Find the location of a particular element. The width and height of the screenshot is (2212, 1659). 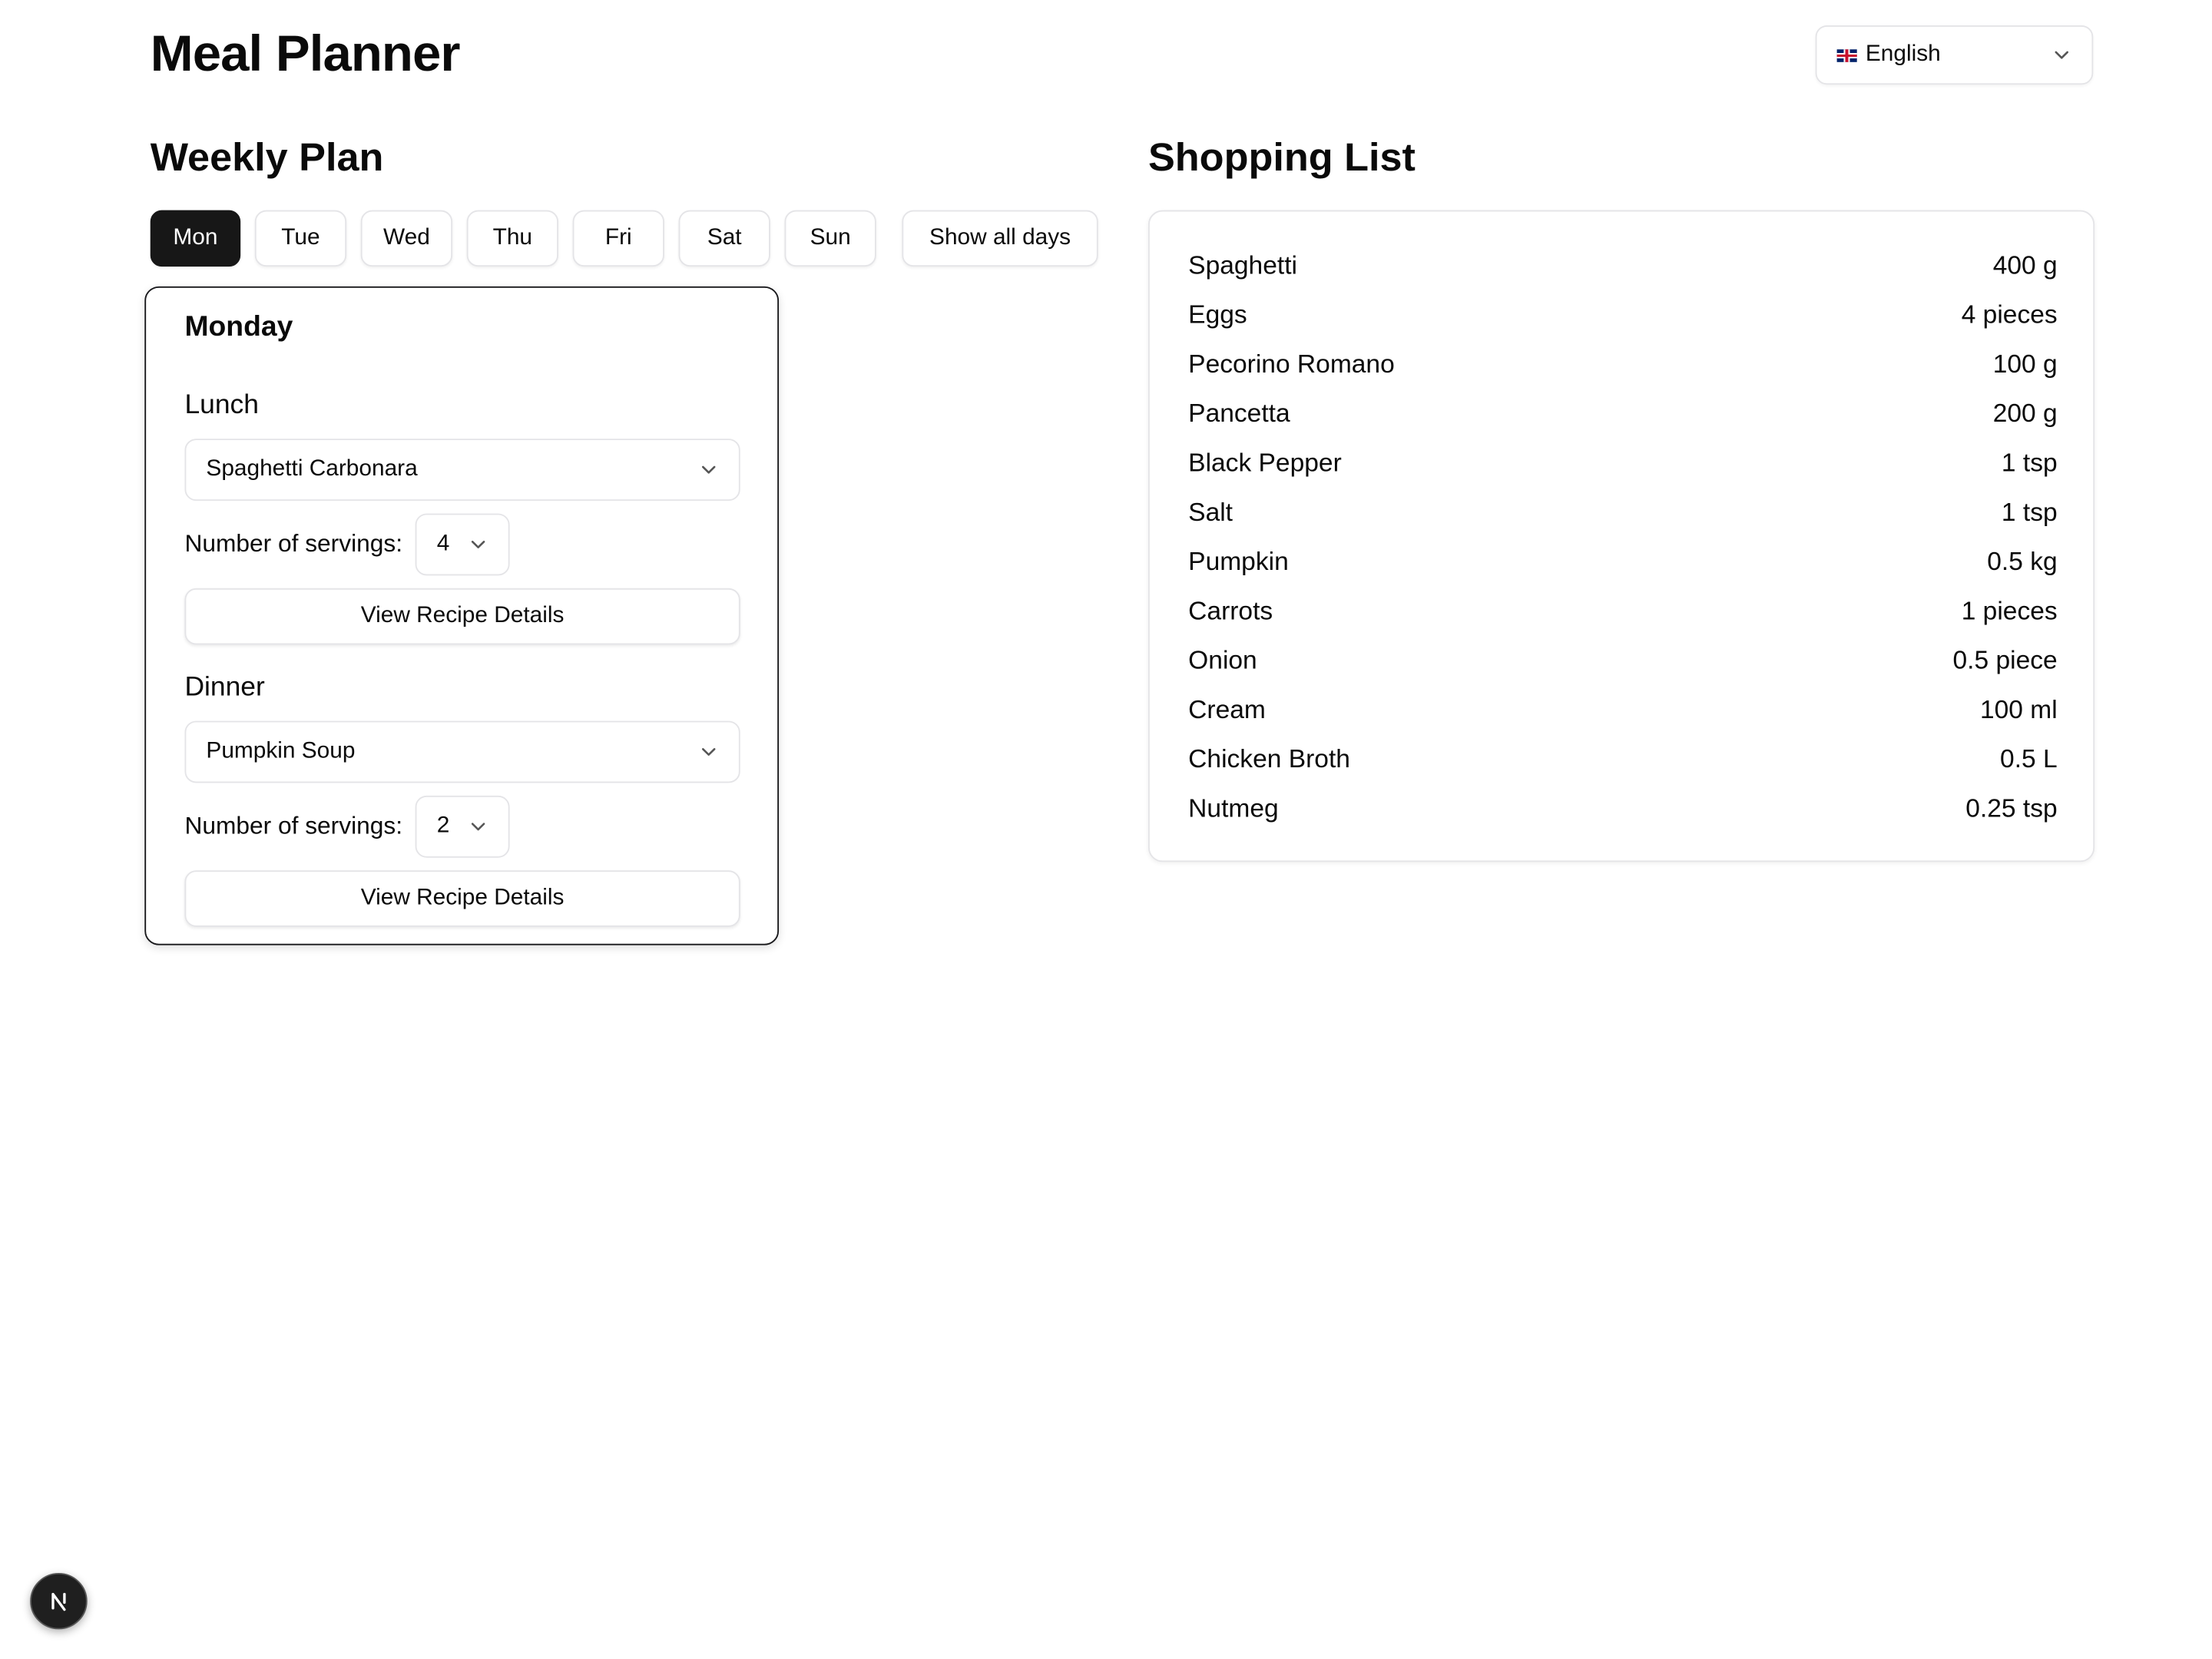

item-name: Nutmeg is located at coordinates (1233, 808).